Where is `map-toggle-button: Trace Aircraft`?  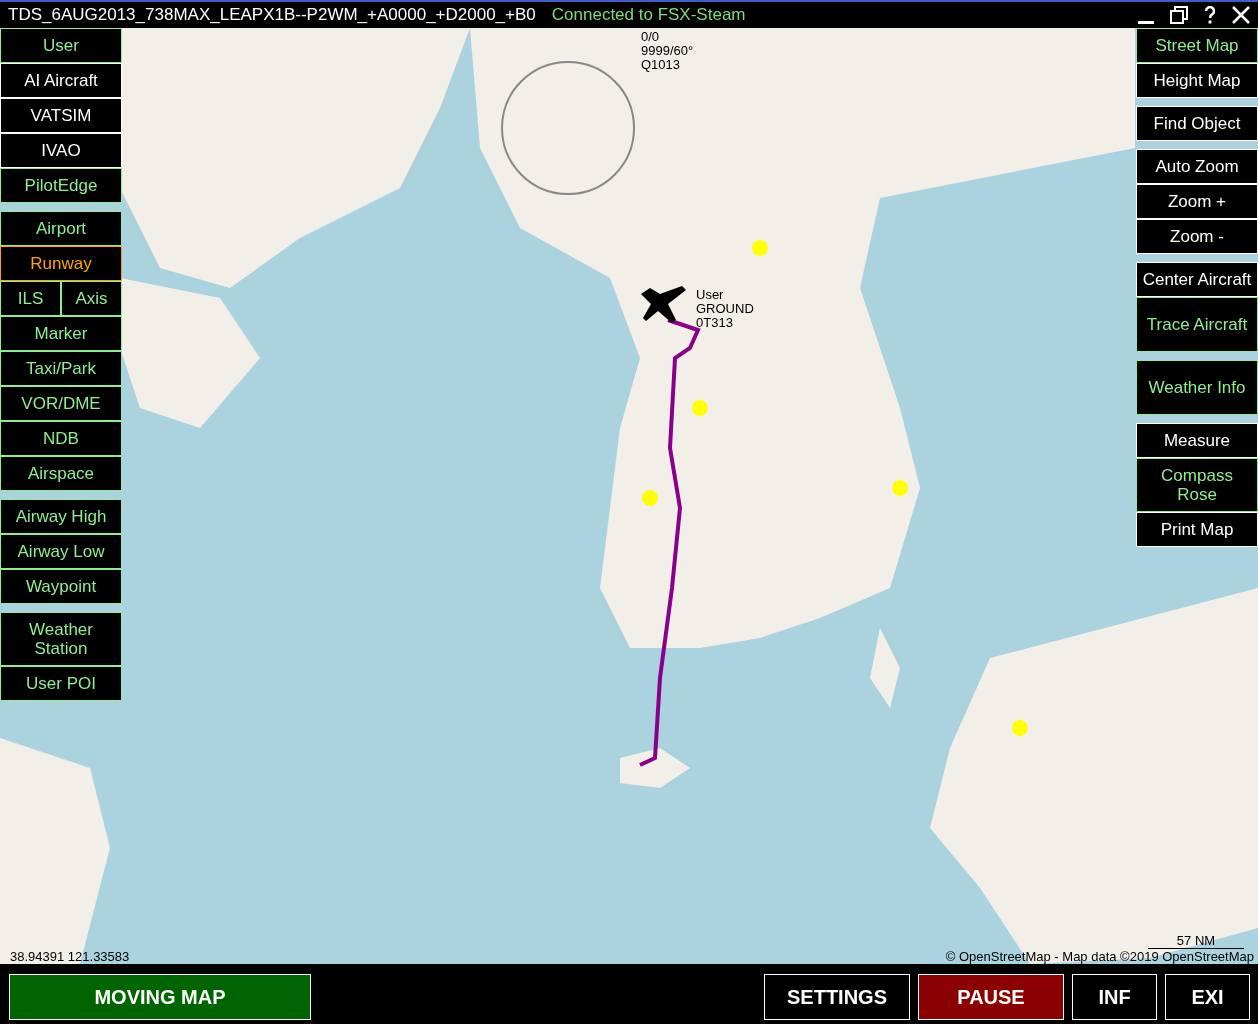
map-toggle-button: Trace Aircraft is located at coordinates (1197, 324).